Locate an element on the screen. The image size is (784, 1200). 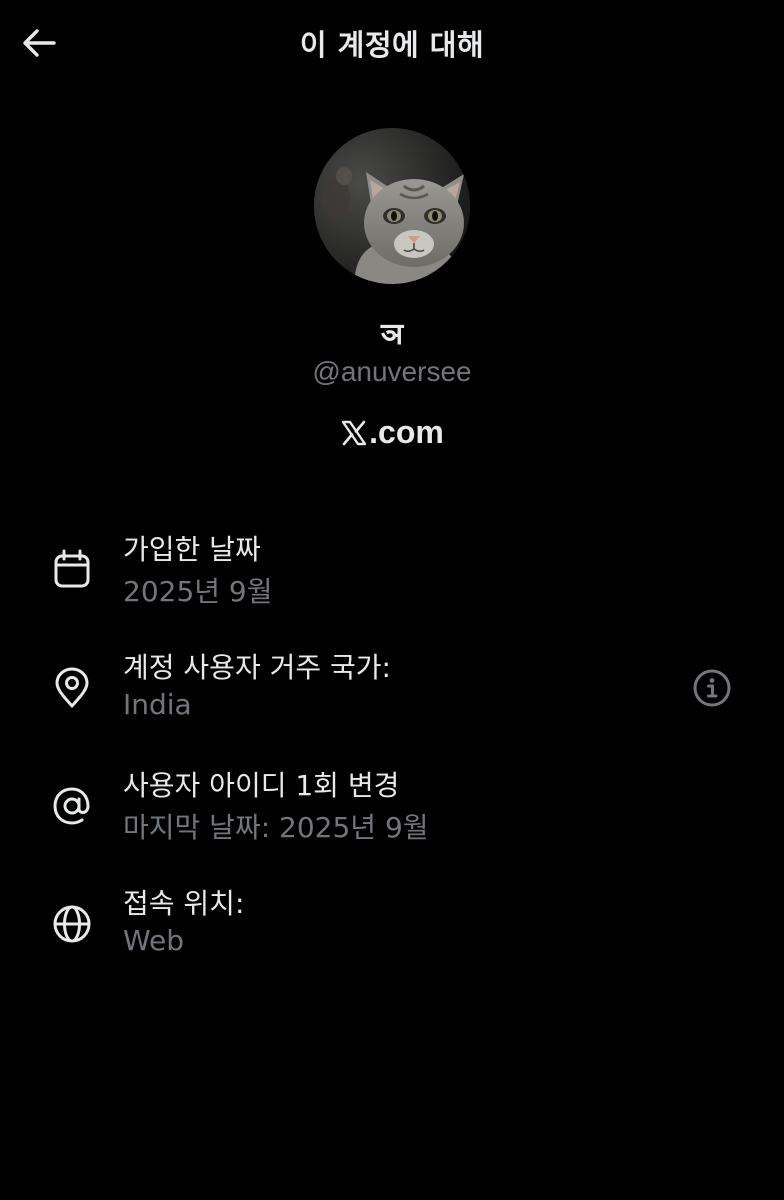
info-icon is located at coordinates (712, 688).